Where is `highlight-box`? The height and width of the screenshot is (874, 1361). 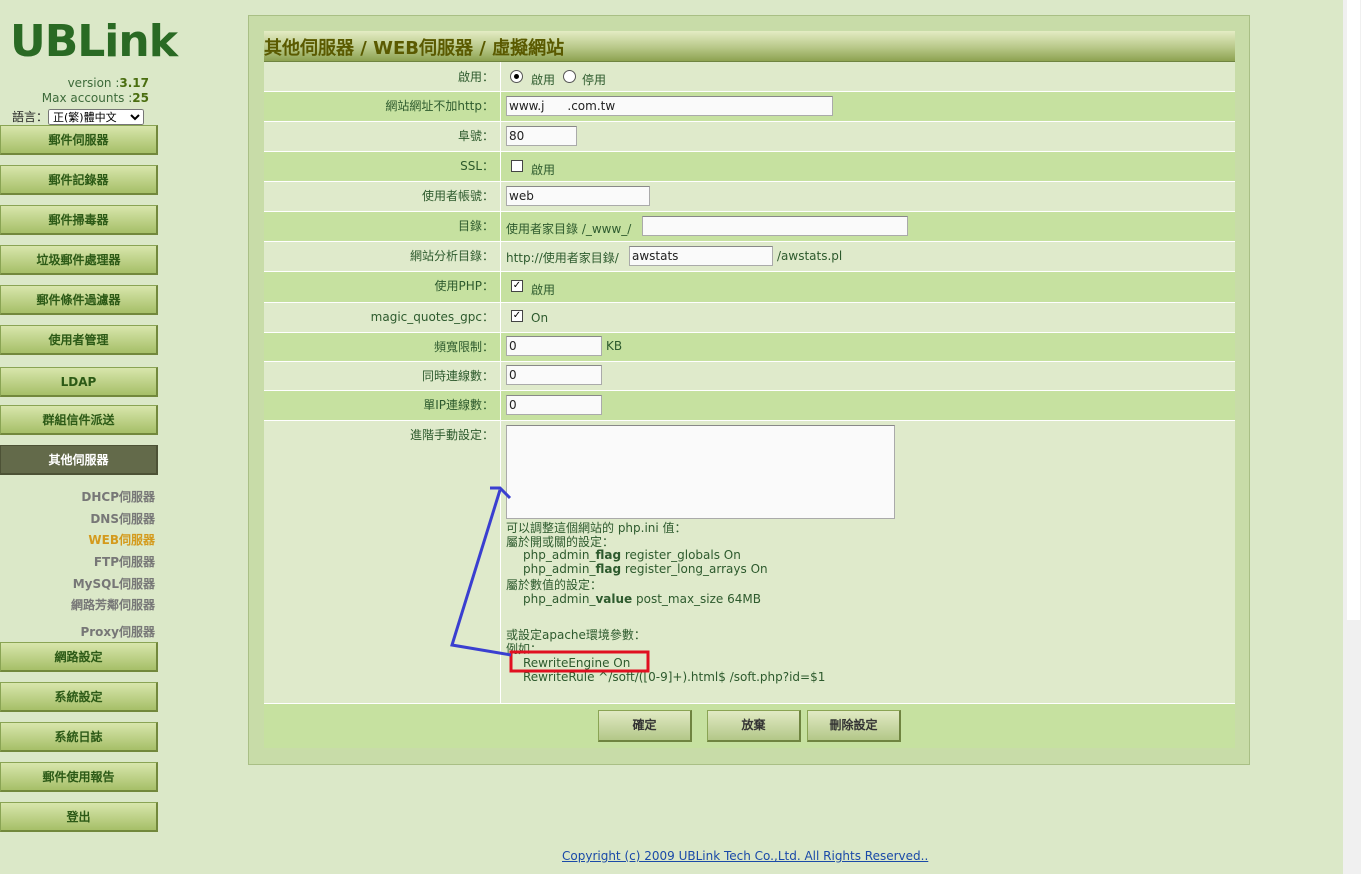 highlight-box is located at coordinates (579, 661).